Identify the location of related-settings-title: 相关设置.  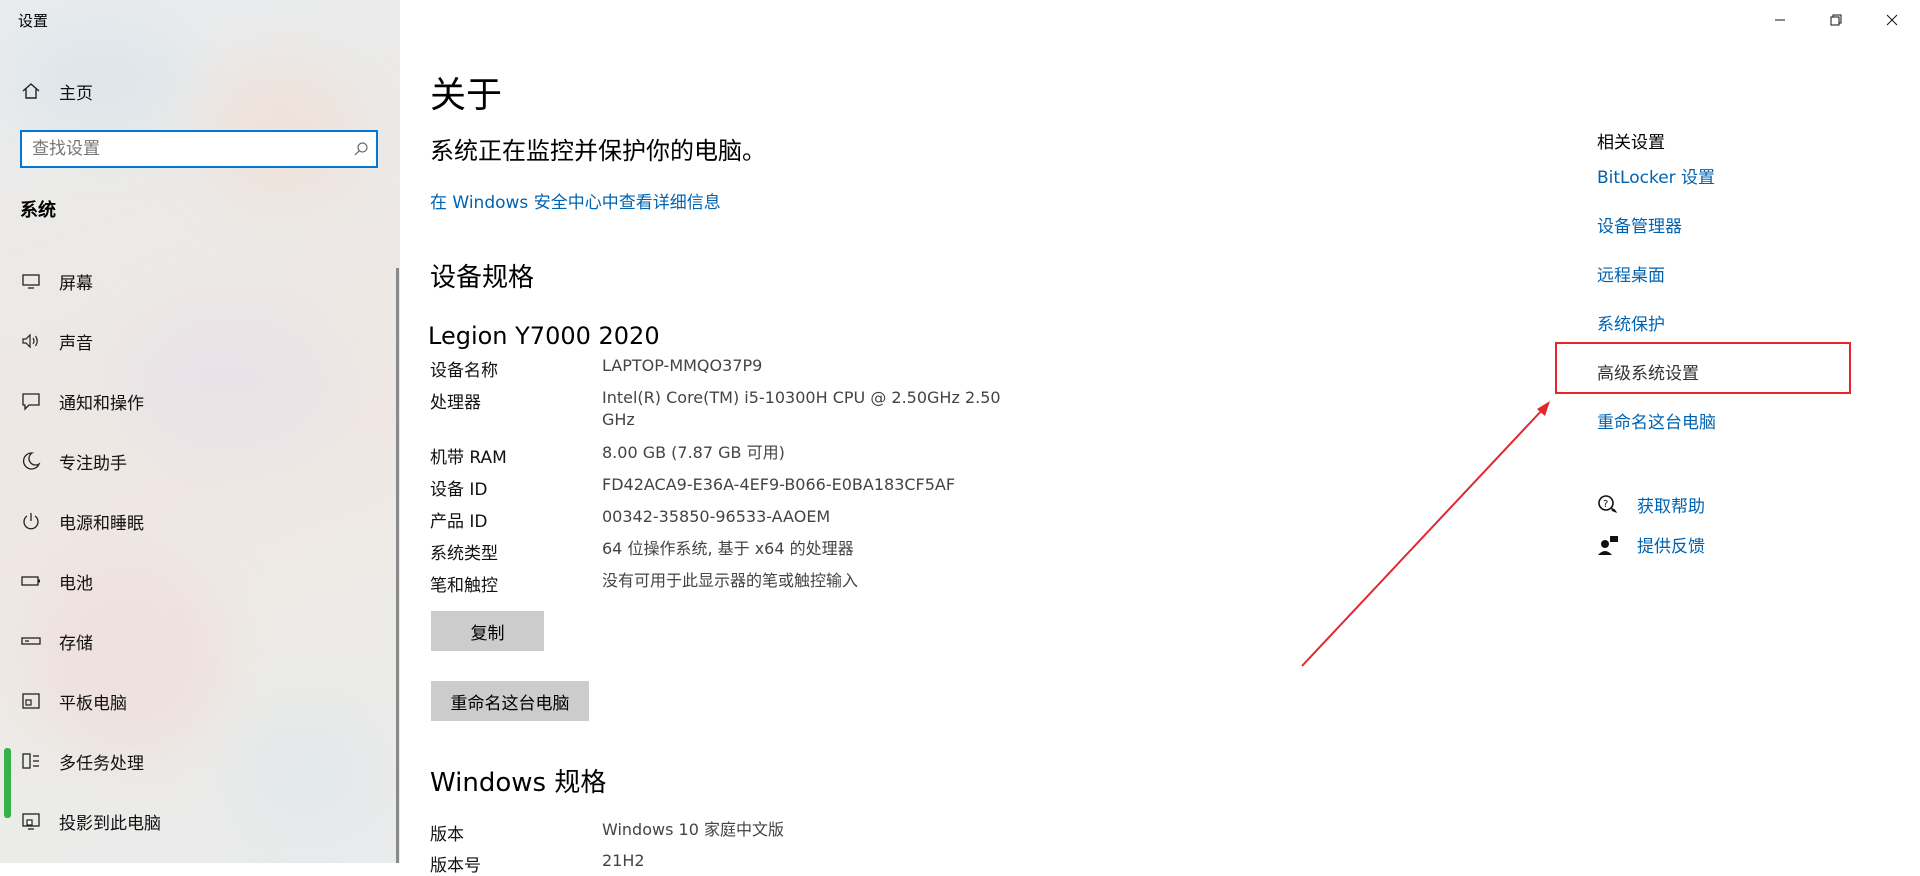
(1631, 143).